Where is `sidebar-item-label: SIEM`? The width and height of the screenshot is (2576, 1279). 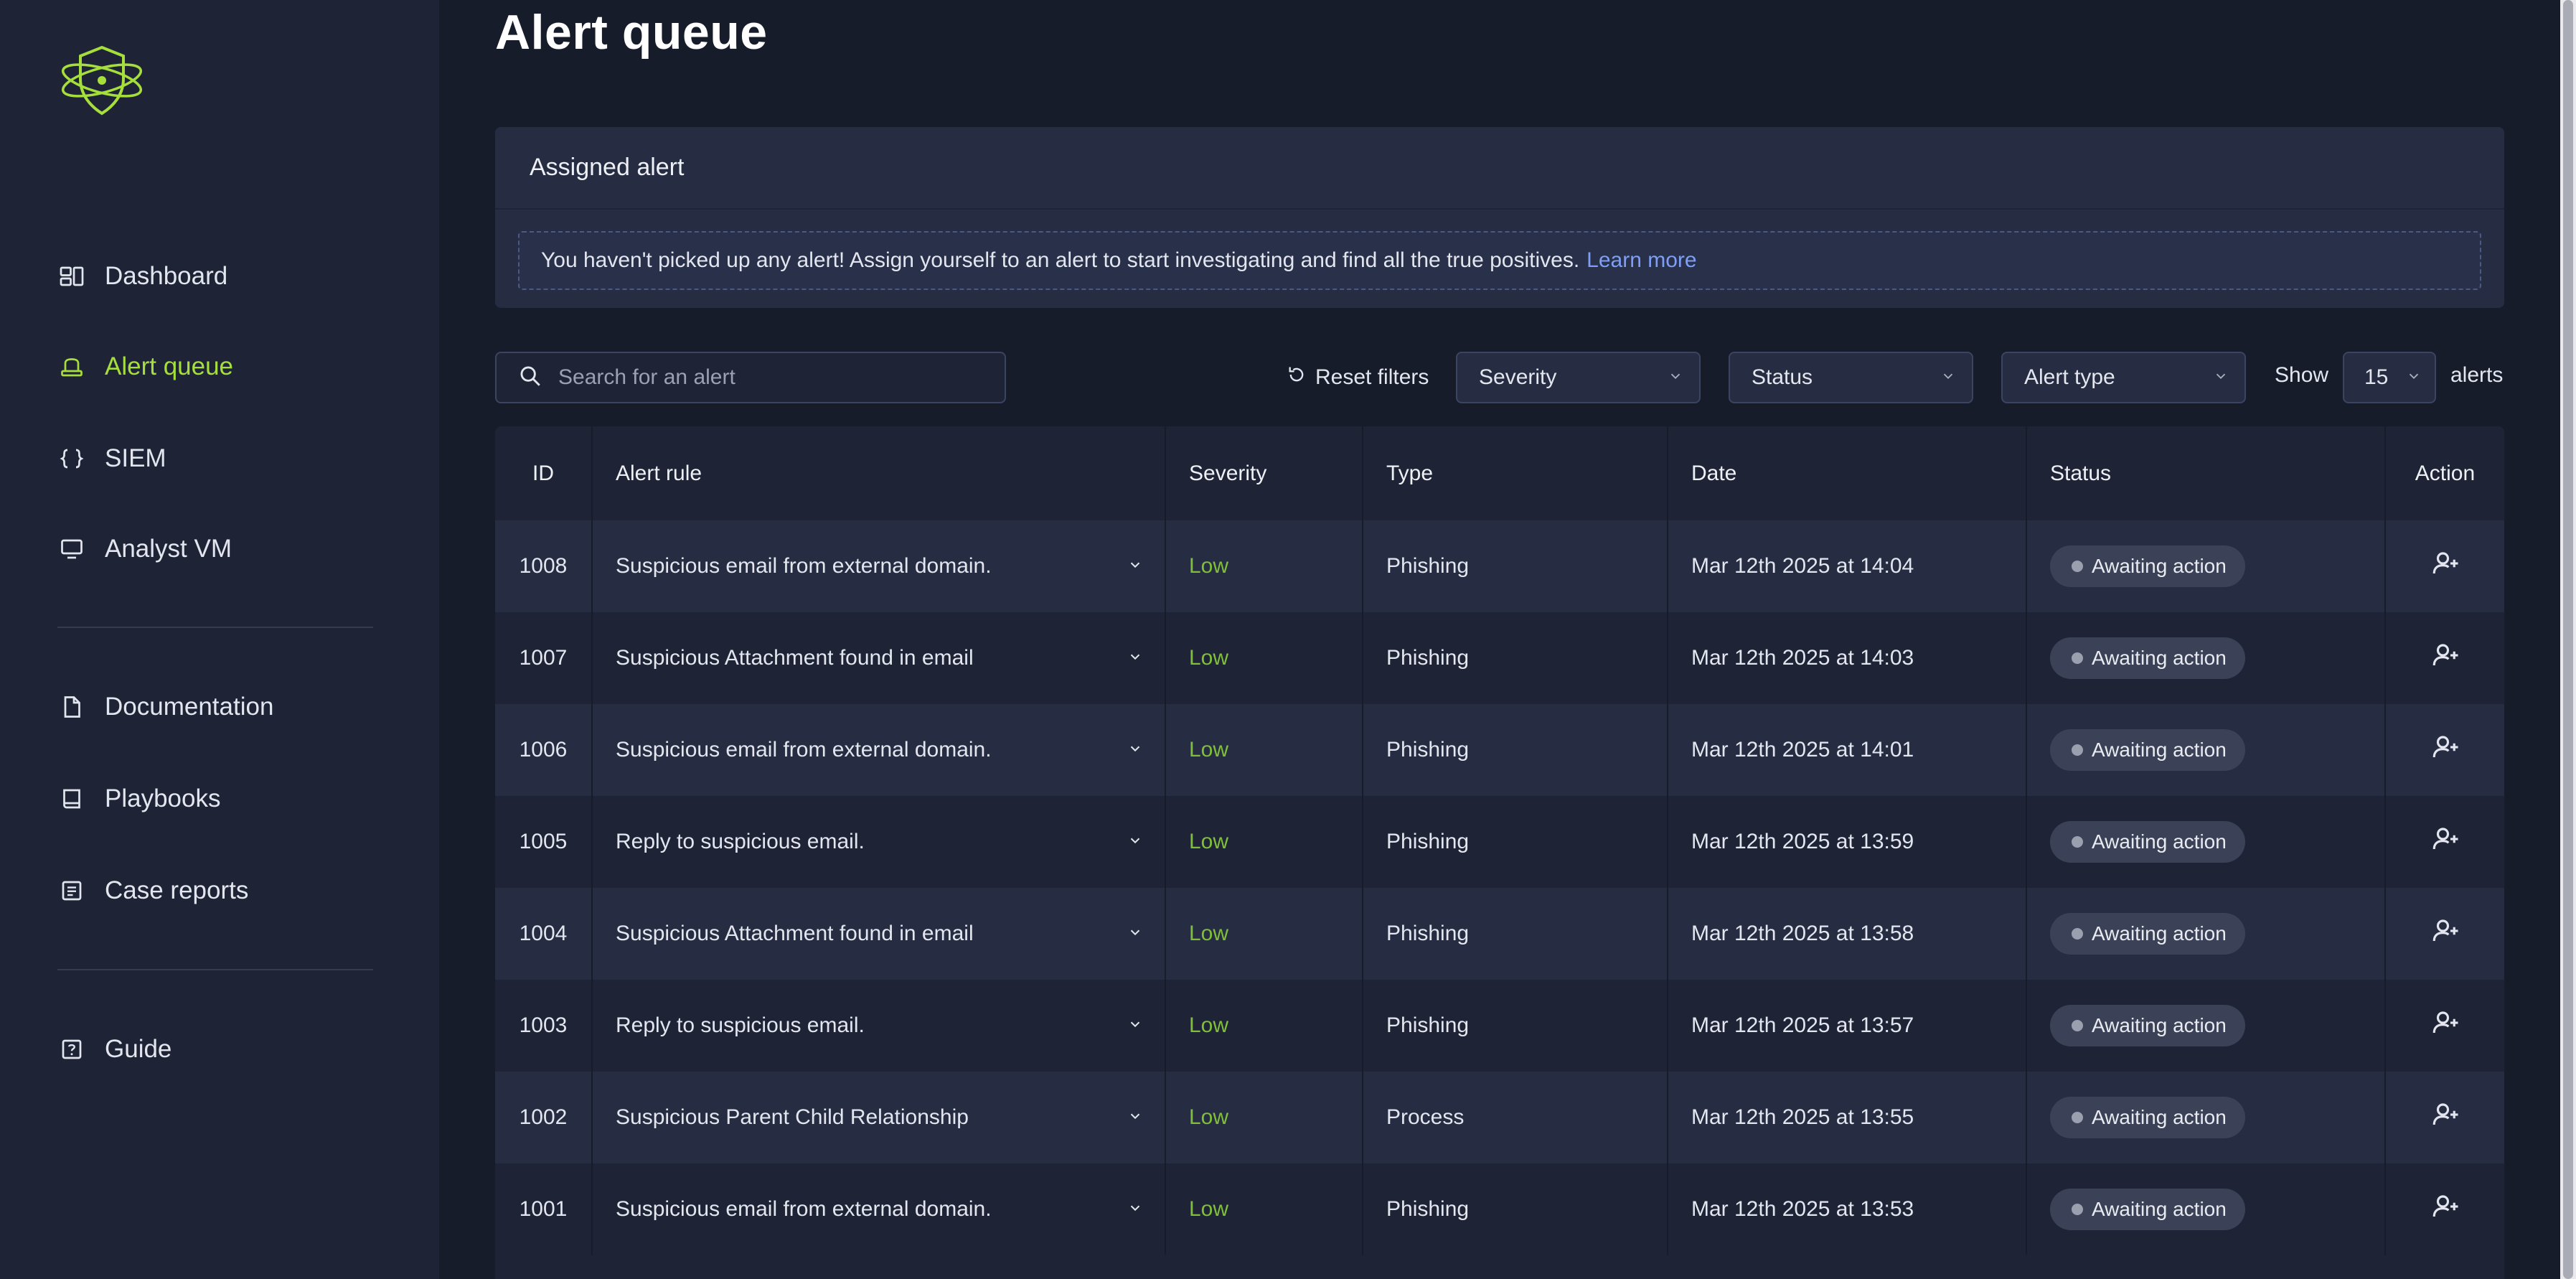 sidebar-item-label: SIEM is located at coordinates (135, 458).